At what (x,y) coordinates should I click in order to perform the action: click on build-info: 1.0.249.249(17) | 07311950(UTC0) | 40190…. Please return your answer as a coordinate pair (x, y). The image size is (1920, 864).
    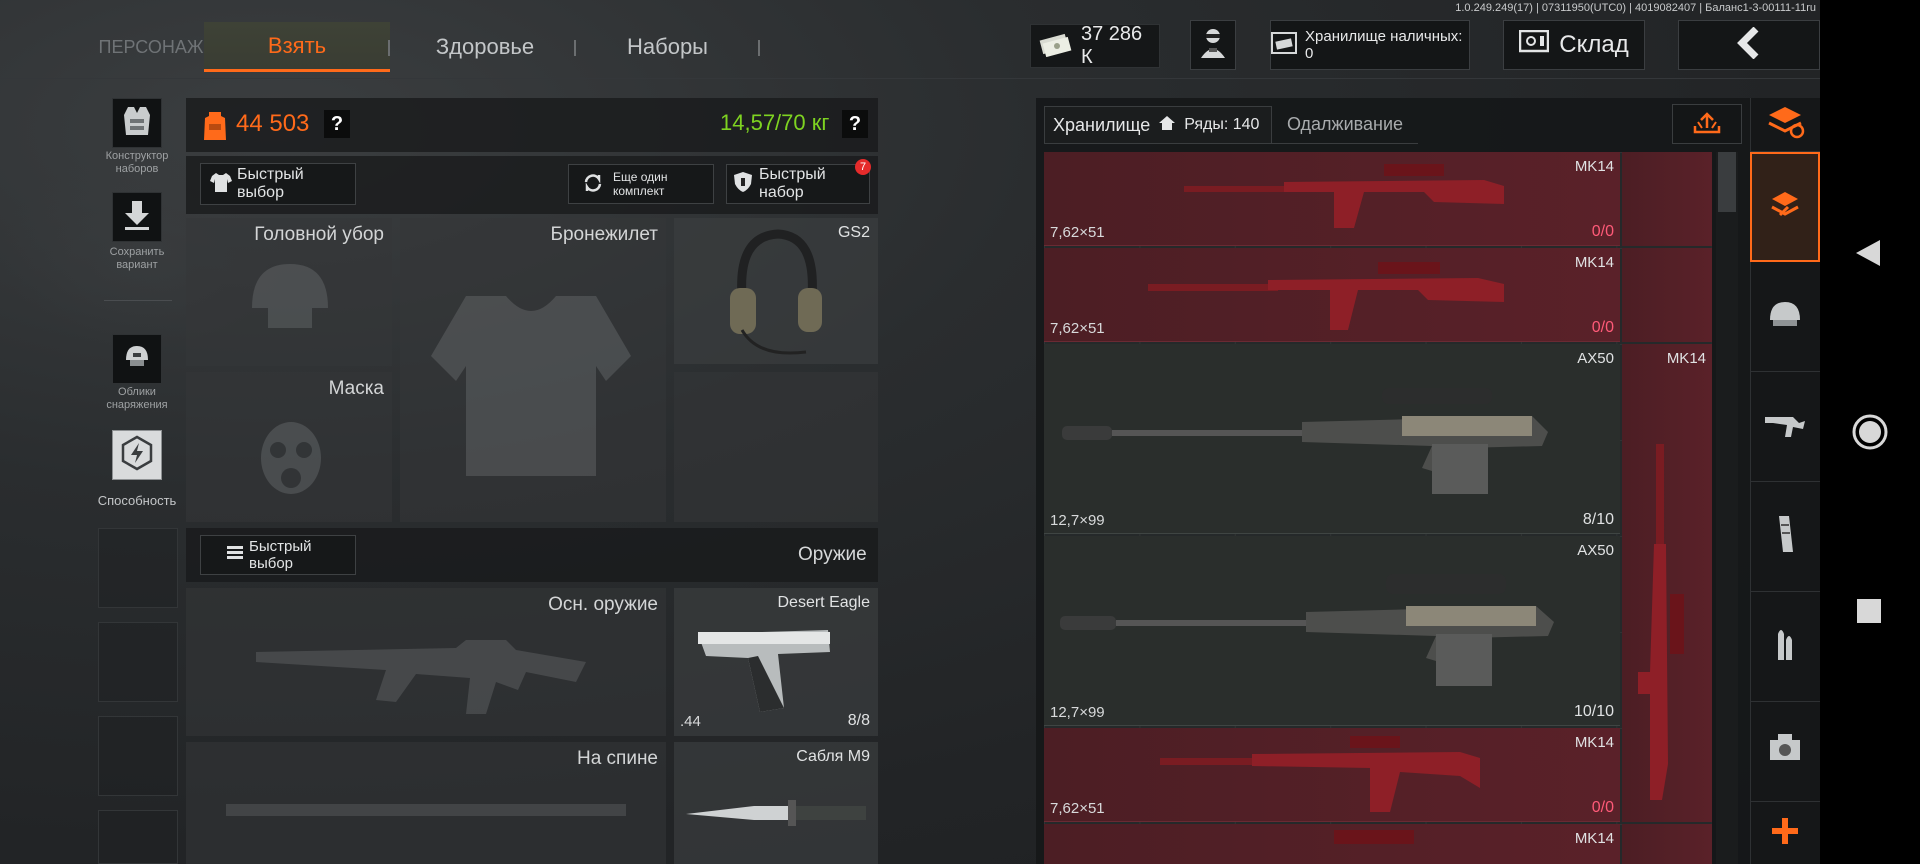
    Looking at the image, I should click on (1635, 8).